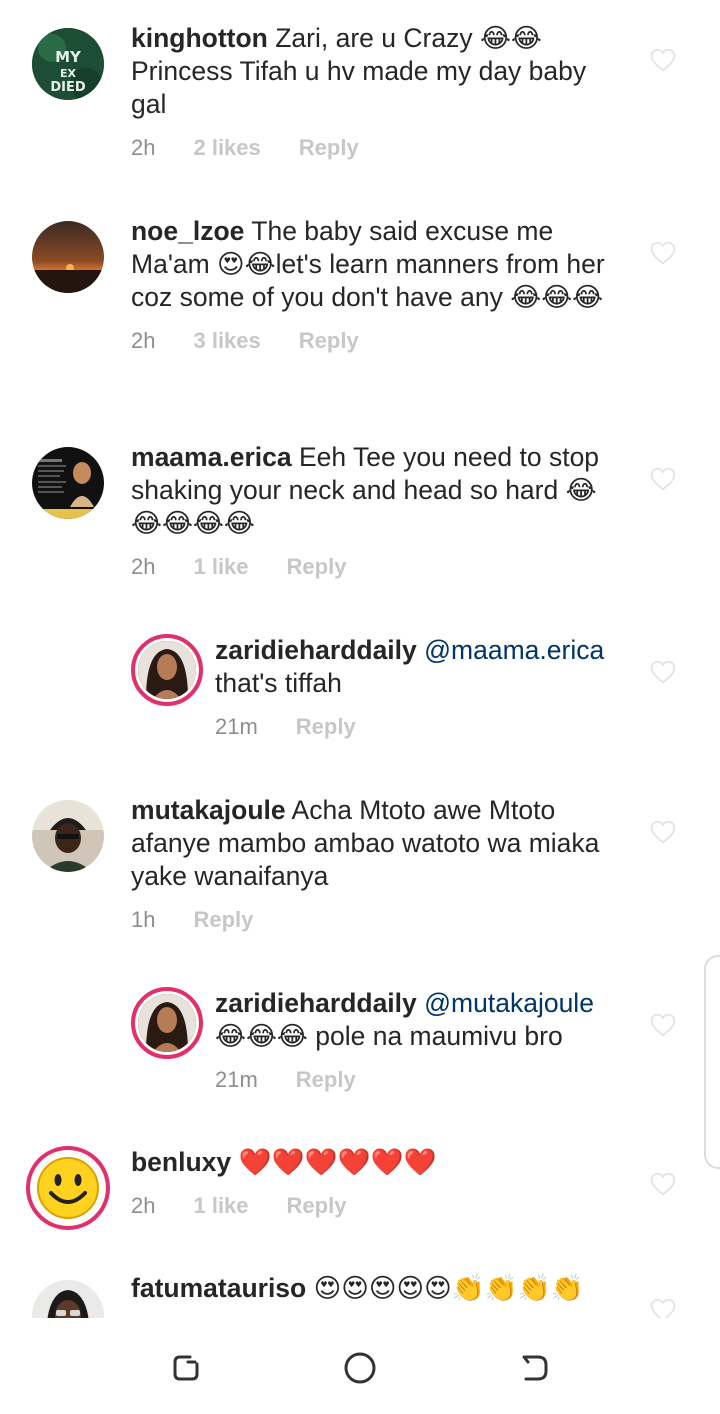 The image size is (720, 1414). I want to click on comment-likes: 3 likes, so click(226, 341).